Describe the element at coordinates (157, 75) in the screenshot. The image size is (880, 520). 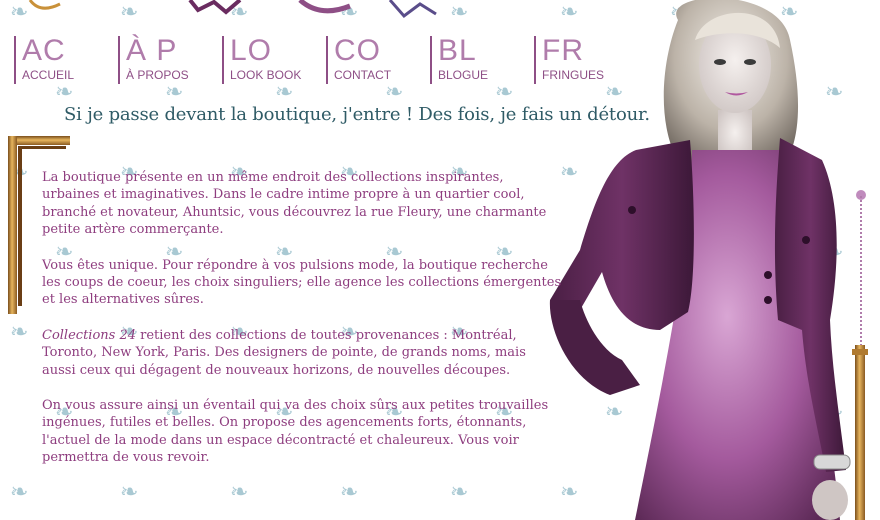
I see `nav-label: À PROPOS` at that location.